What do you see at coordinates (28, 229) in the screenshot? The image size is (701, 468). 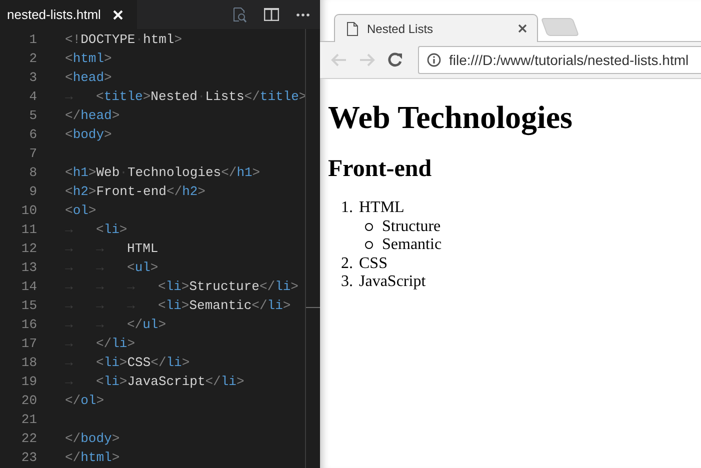 I see `line-number: 11` at bounding box center [28, 229].